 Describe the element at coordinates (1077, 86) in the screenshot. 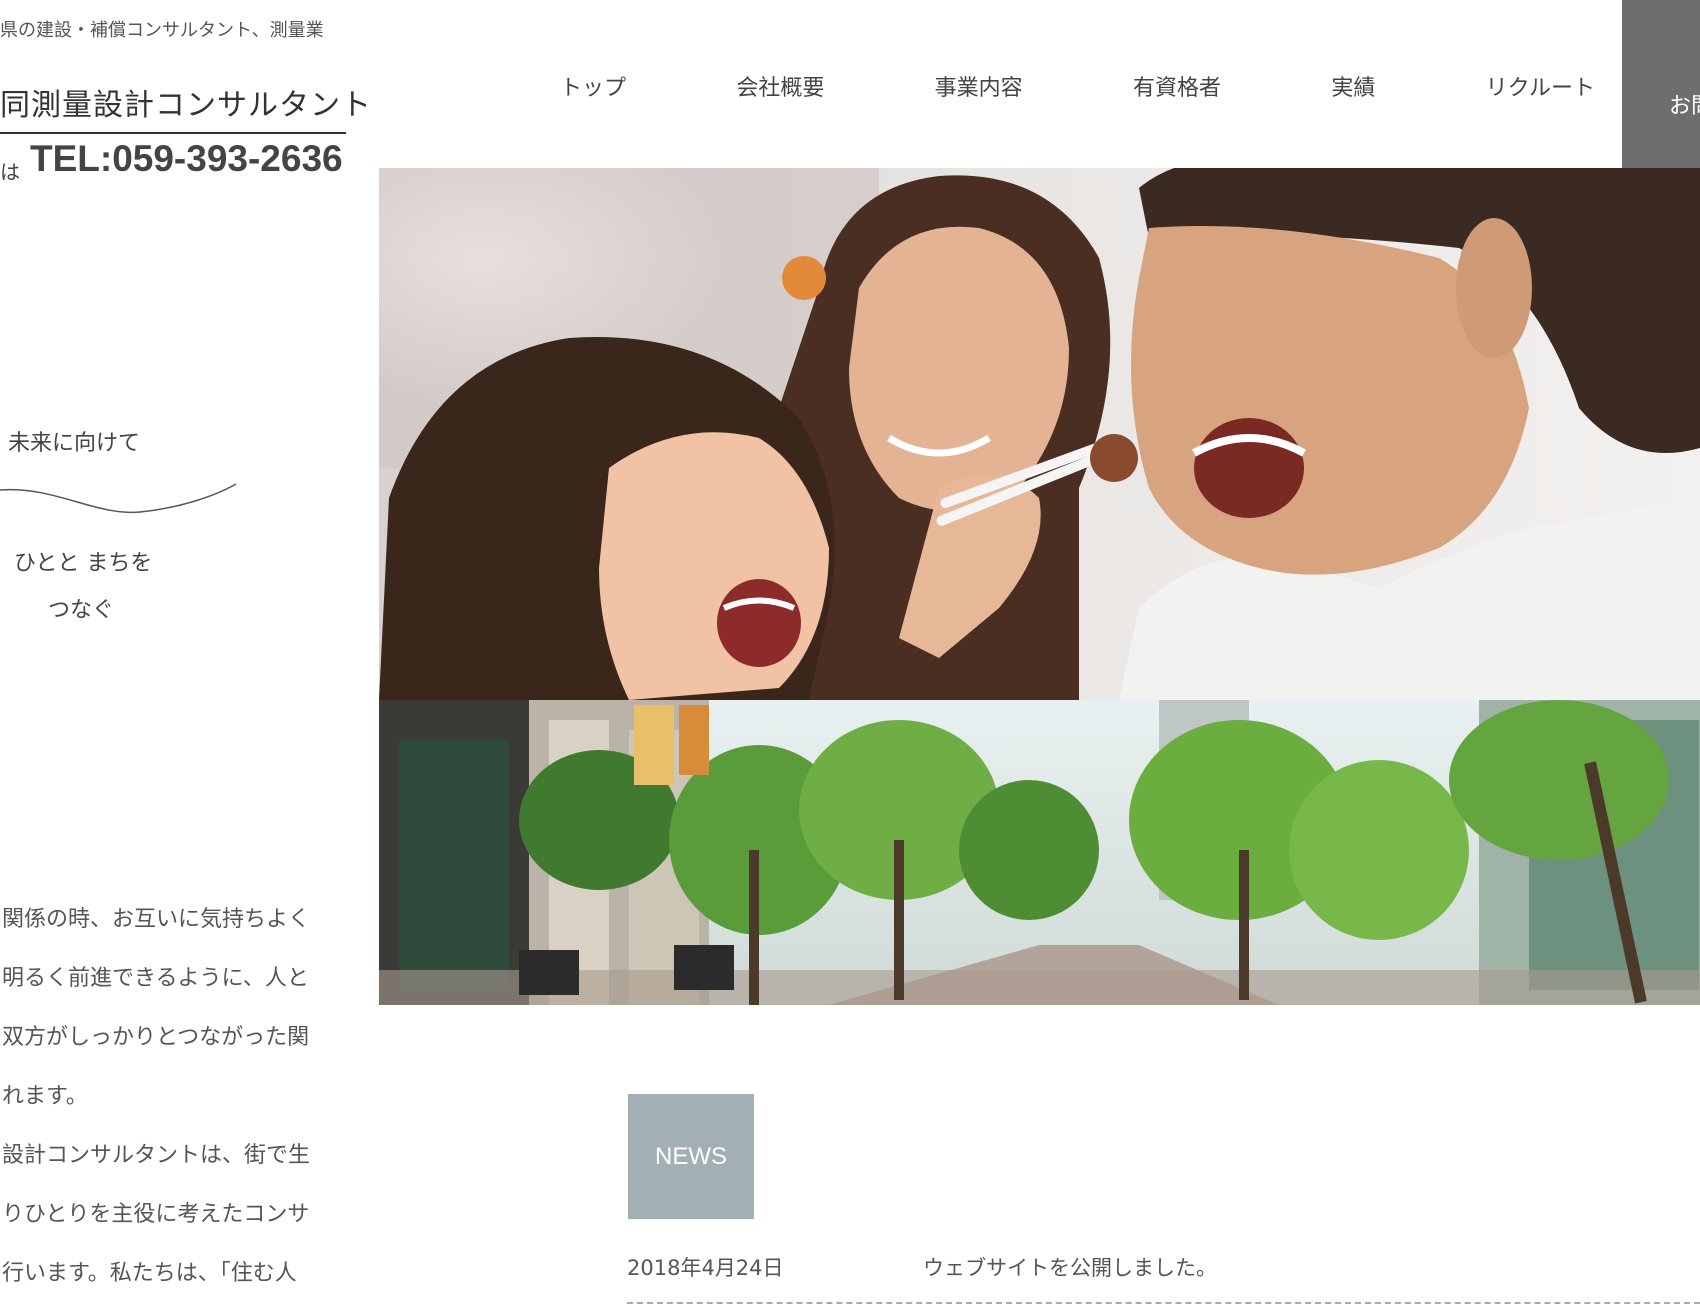

I see `main-nav: トップ 会社概要 事業内容 有資格者 実績 リクルート` at that location.